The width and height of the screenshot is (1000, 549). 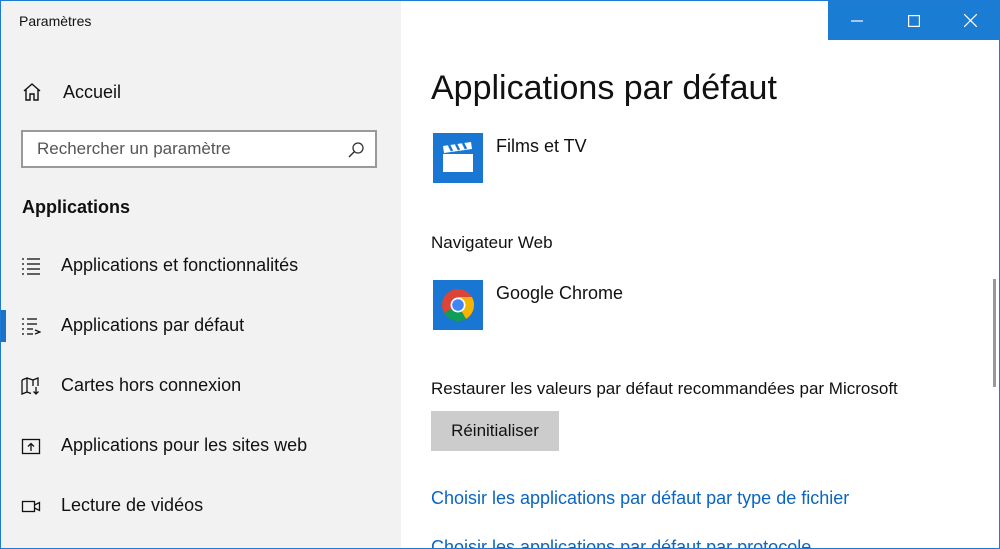 What do you see at coordinates (691, 159) in the screenshot?
I see `video-player-selector: Films et TV` at bounding box center [691, 159].